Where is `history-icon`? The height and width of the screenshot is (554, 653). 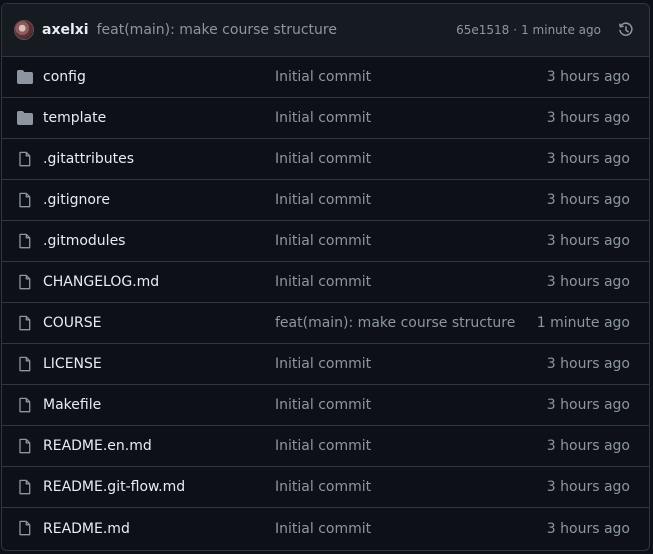 history-icon is located at coordinates (626, 30).